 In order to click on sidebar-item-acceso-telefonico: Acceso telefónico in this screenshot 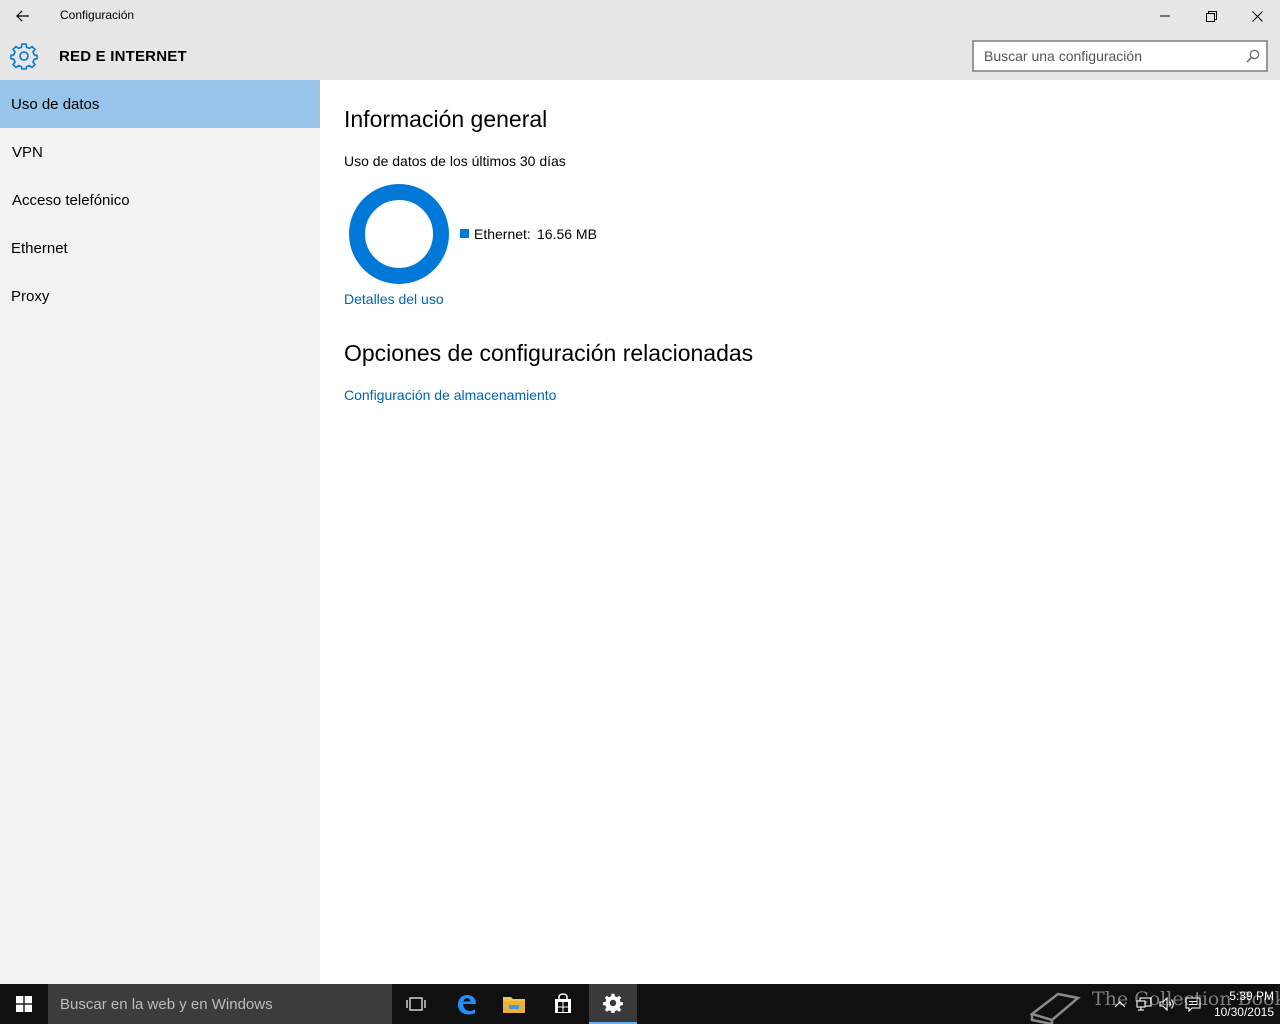, I will do `click(160, 200)`.